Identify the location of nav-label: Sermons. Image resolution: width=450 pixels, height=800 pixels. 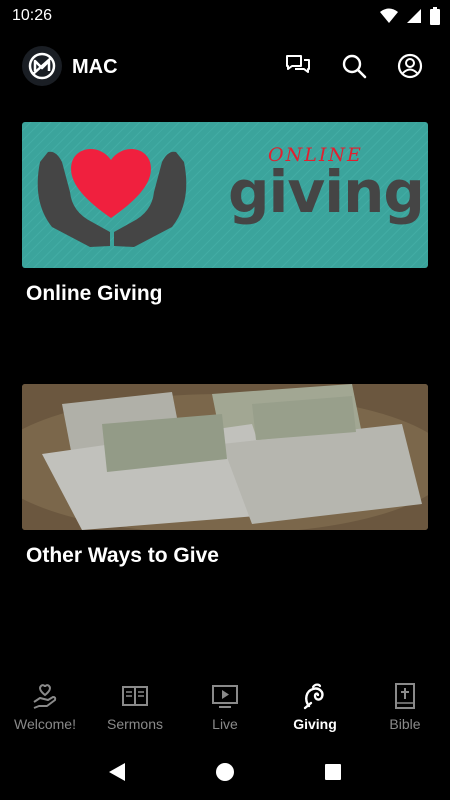
(135, 724).